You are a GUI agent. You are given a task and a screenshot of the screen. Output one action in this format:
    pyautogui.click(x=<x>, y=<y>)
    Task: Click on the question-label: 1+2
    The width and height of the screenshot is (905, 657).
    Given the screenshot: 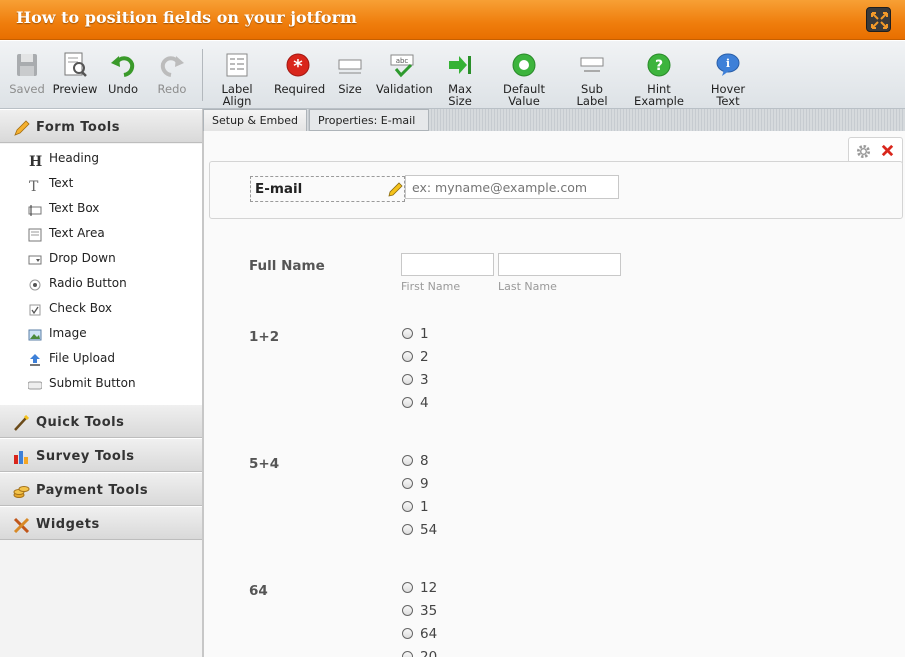 What is the action you would take?
    pyautogui.click(x=264, y=337)
    